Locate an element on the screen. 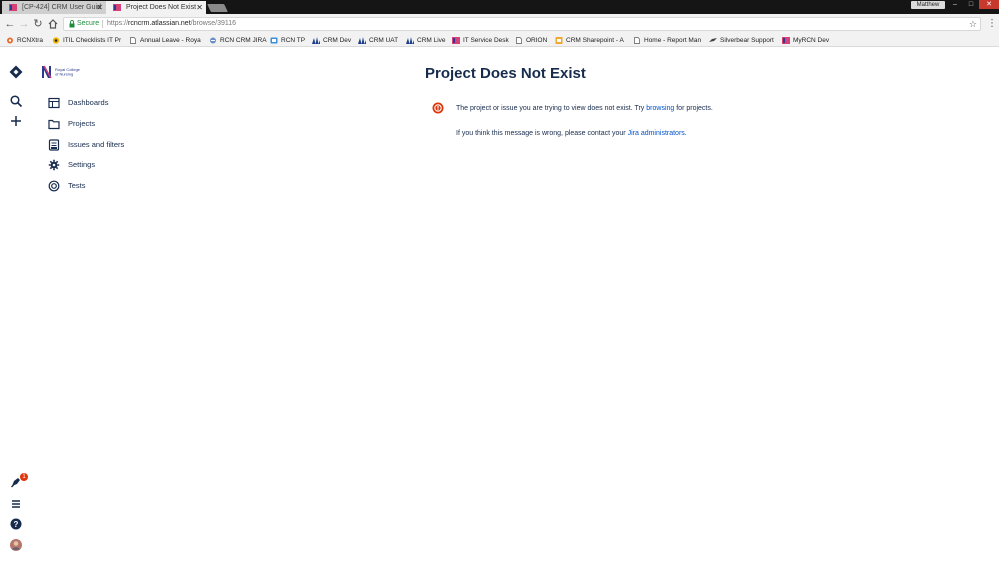 This screenshot has height=562, width=999. bookmark-itil: ITIL Checklists IT Pr is located at coordinates (86, 40).